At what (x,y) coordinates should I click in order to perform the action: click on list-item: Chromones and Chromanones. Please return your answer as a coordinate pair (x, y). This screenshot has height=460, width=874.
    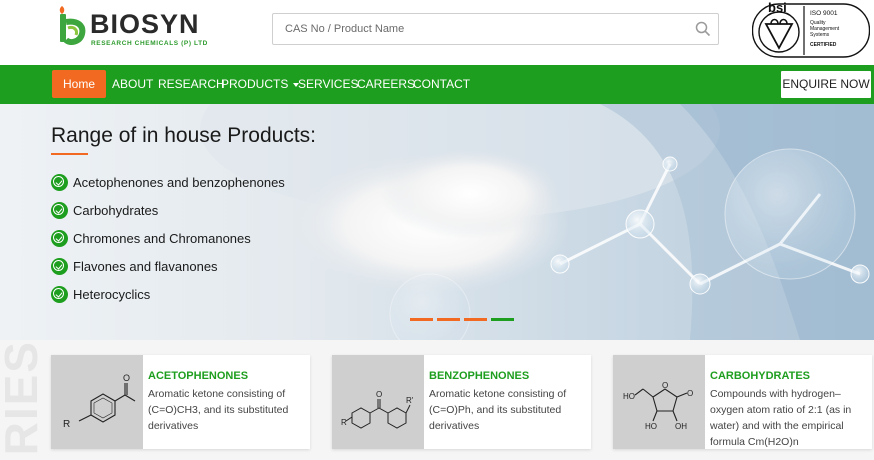
    Looking at the image, I should click on (168, 238).